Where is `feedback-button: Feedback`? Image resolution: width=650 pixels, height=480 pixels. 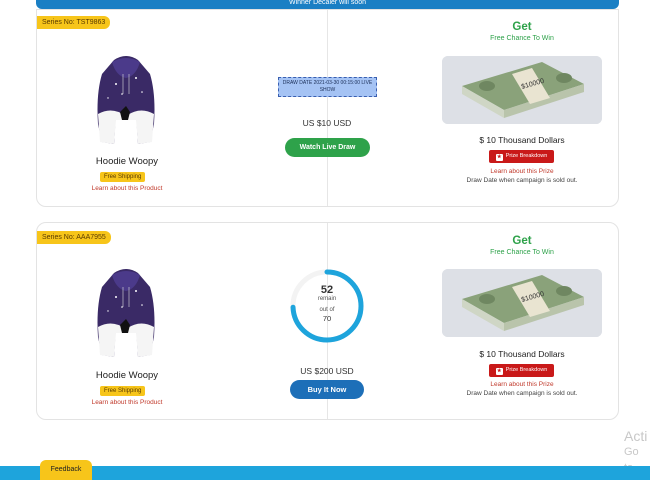
feedback-button: Feedback is located at coordinates (66, 470).